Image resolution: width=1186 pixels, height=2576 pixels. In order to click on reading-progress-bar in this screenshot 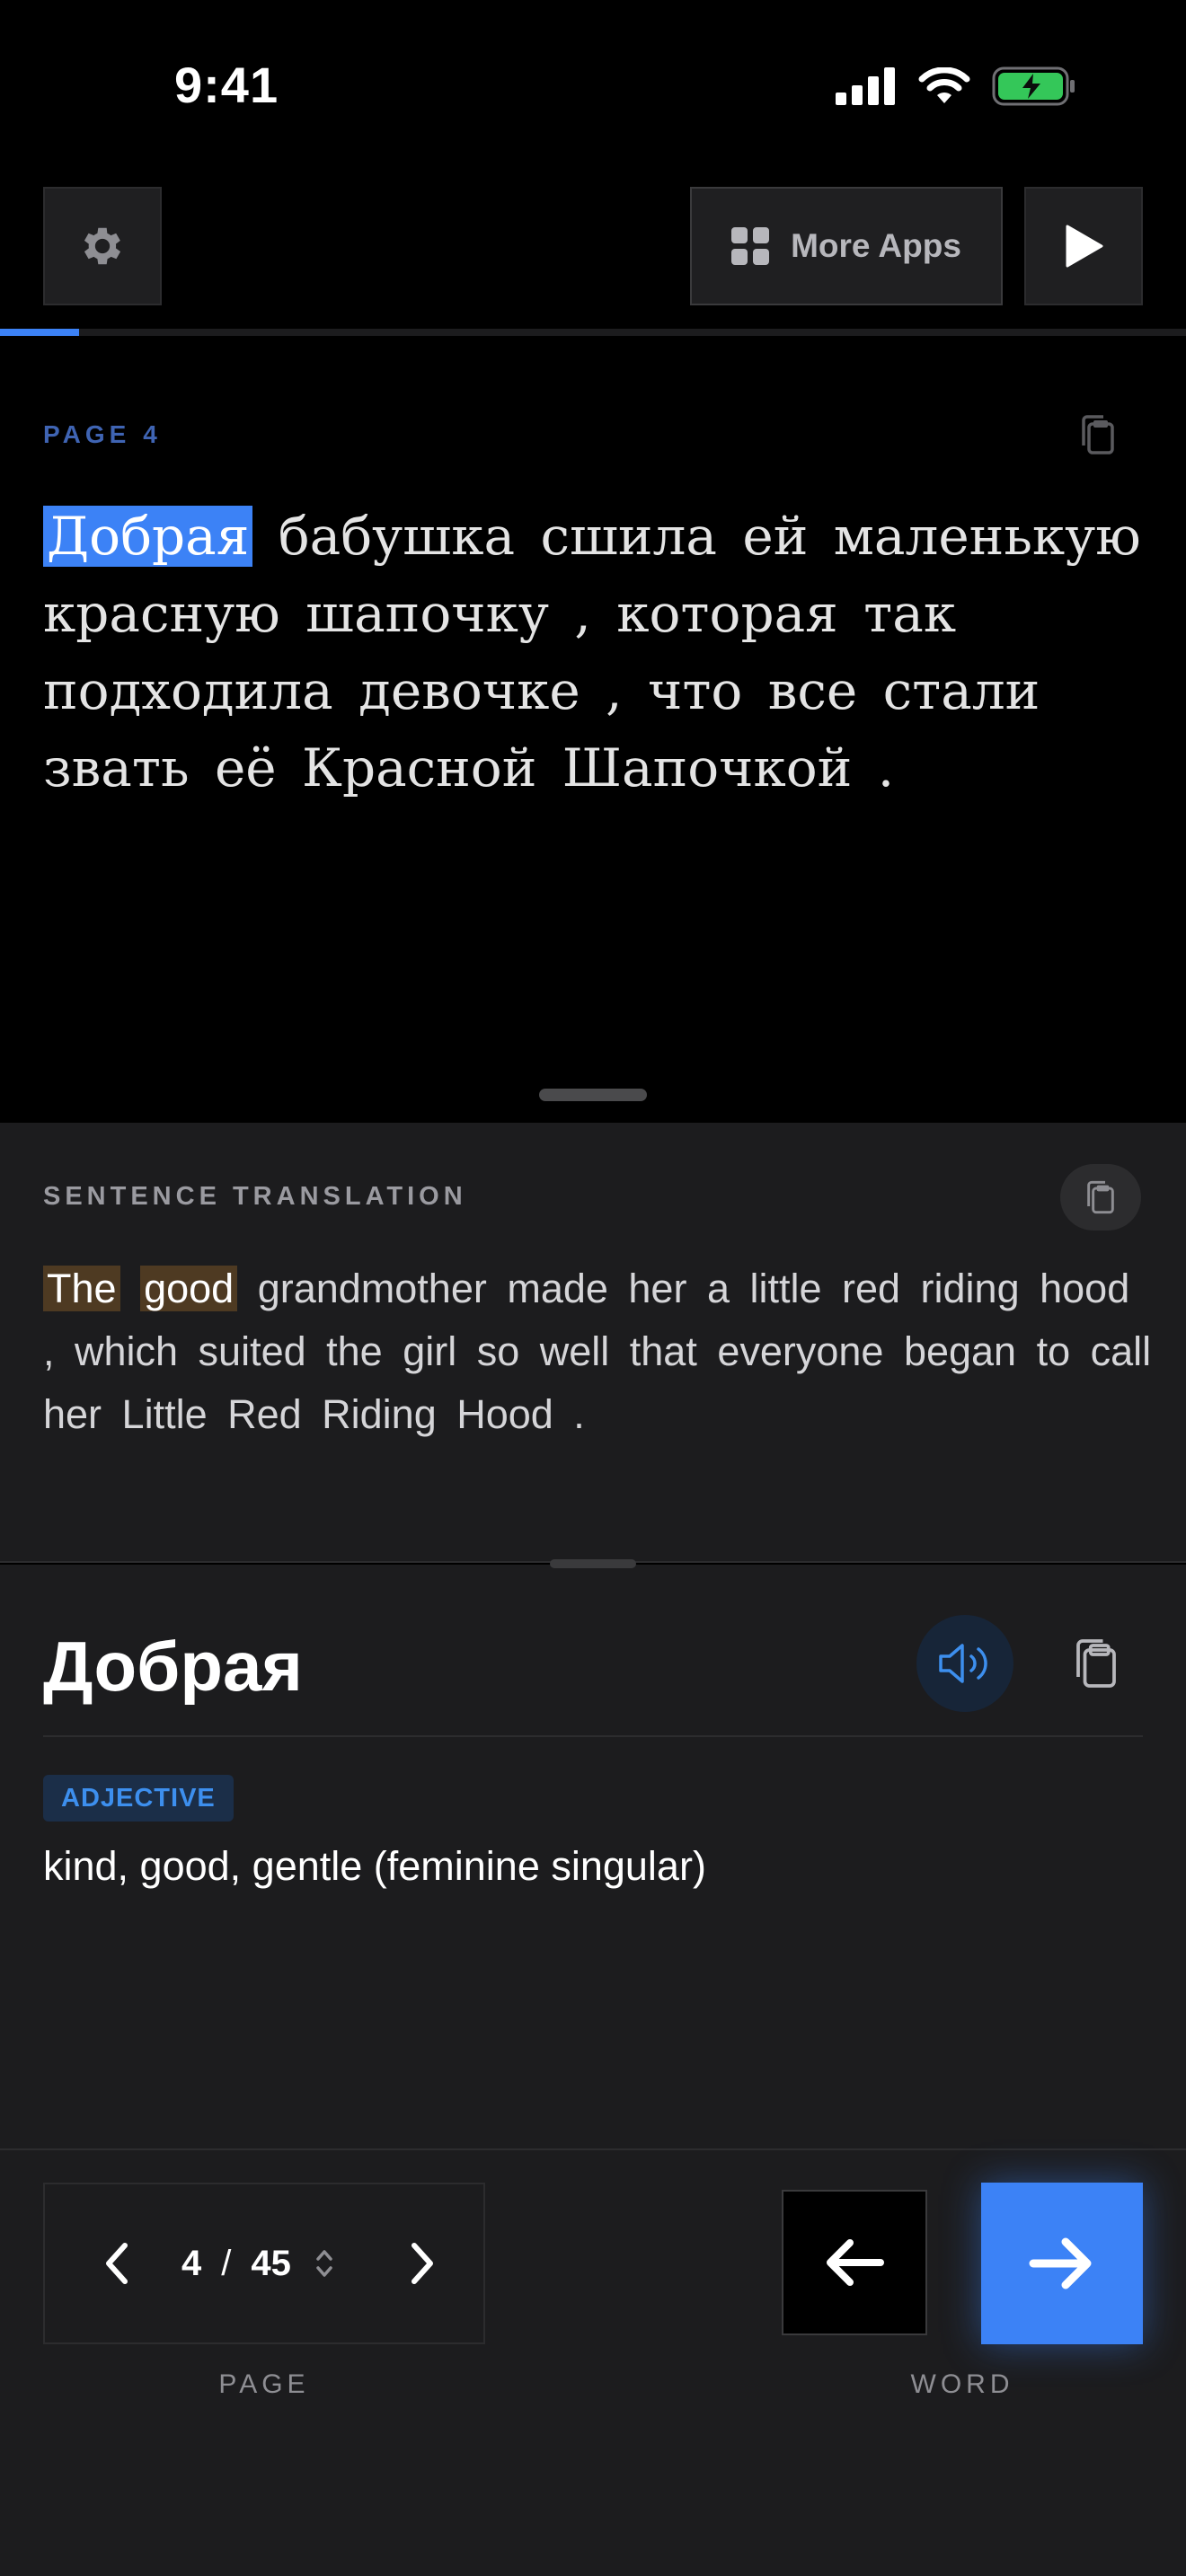, I will do `click(593, 332)`.